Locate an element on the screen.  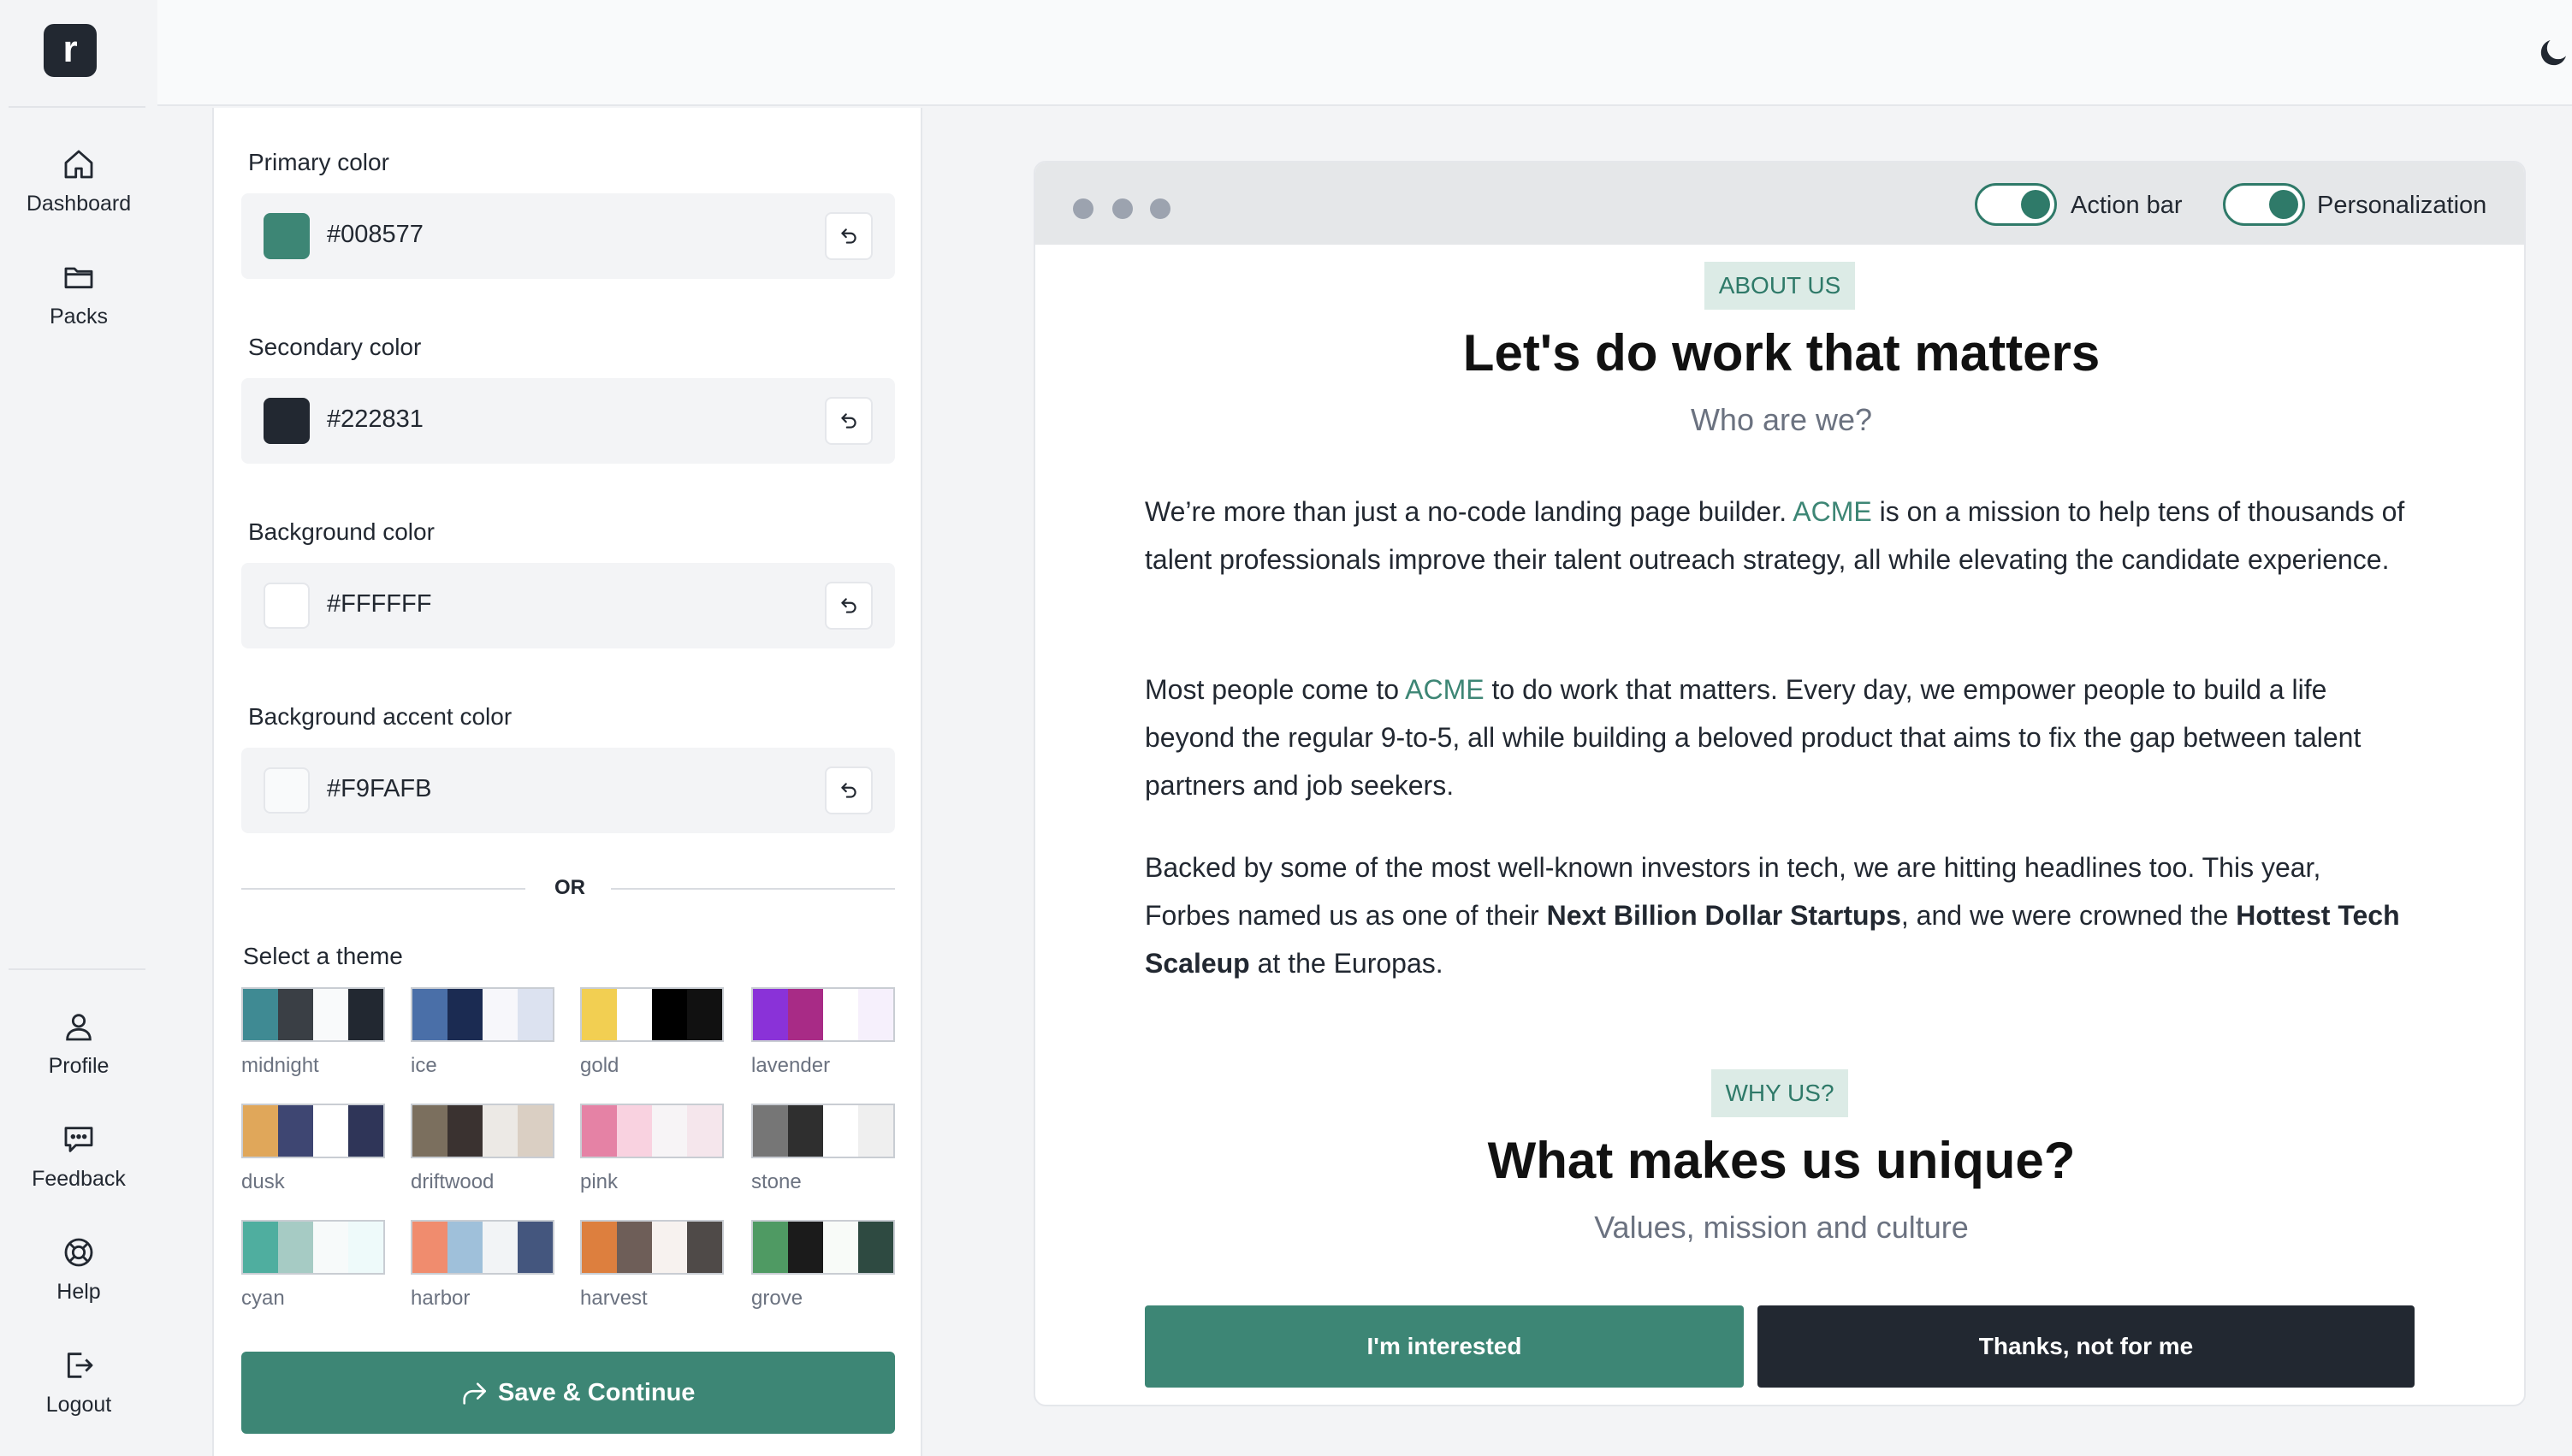
sidebar-item-packs: Packs is located at coordinates (78, 294).